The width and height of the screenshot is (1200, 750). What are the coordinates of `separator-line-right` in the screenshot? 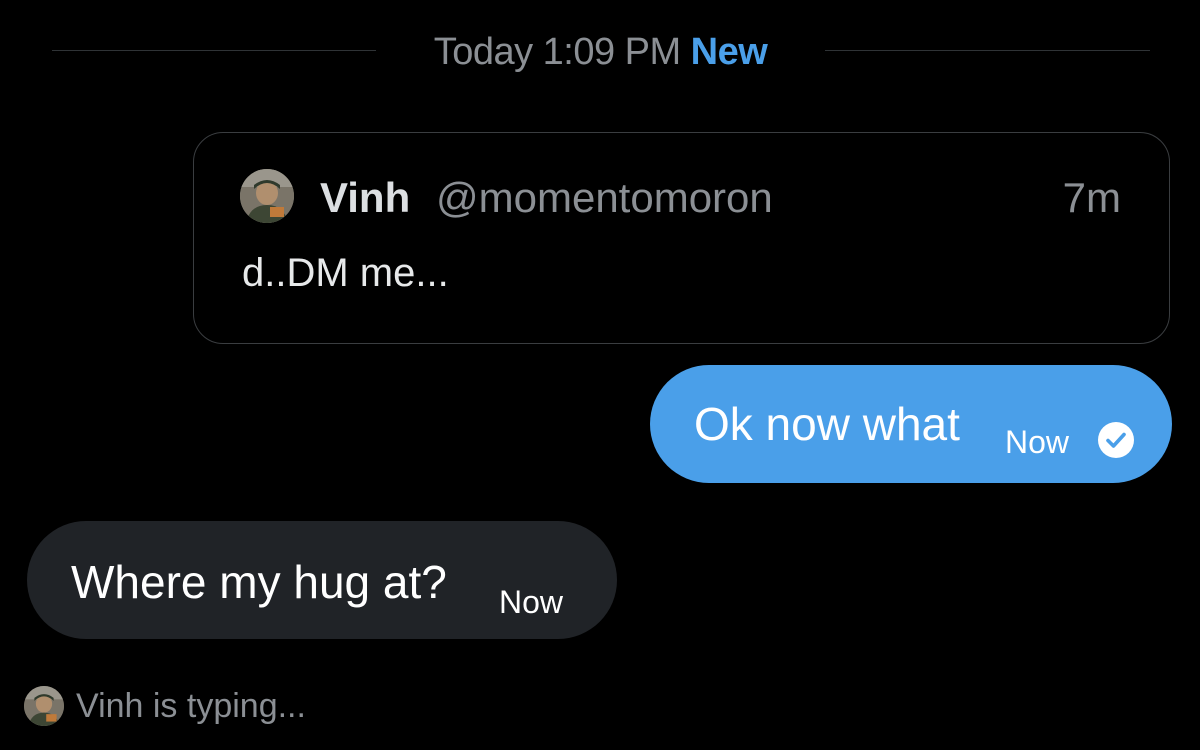 It's located at (987, 50).